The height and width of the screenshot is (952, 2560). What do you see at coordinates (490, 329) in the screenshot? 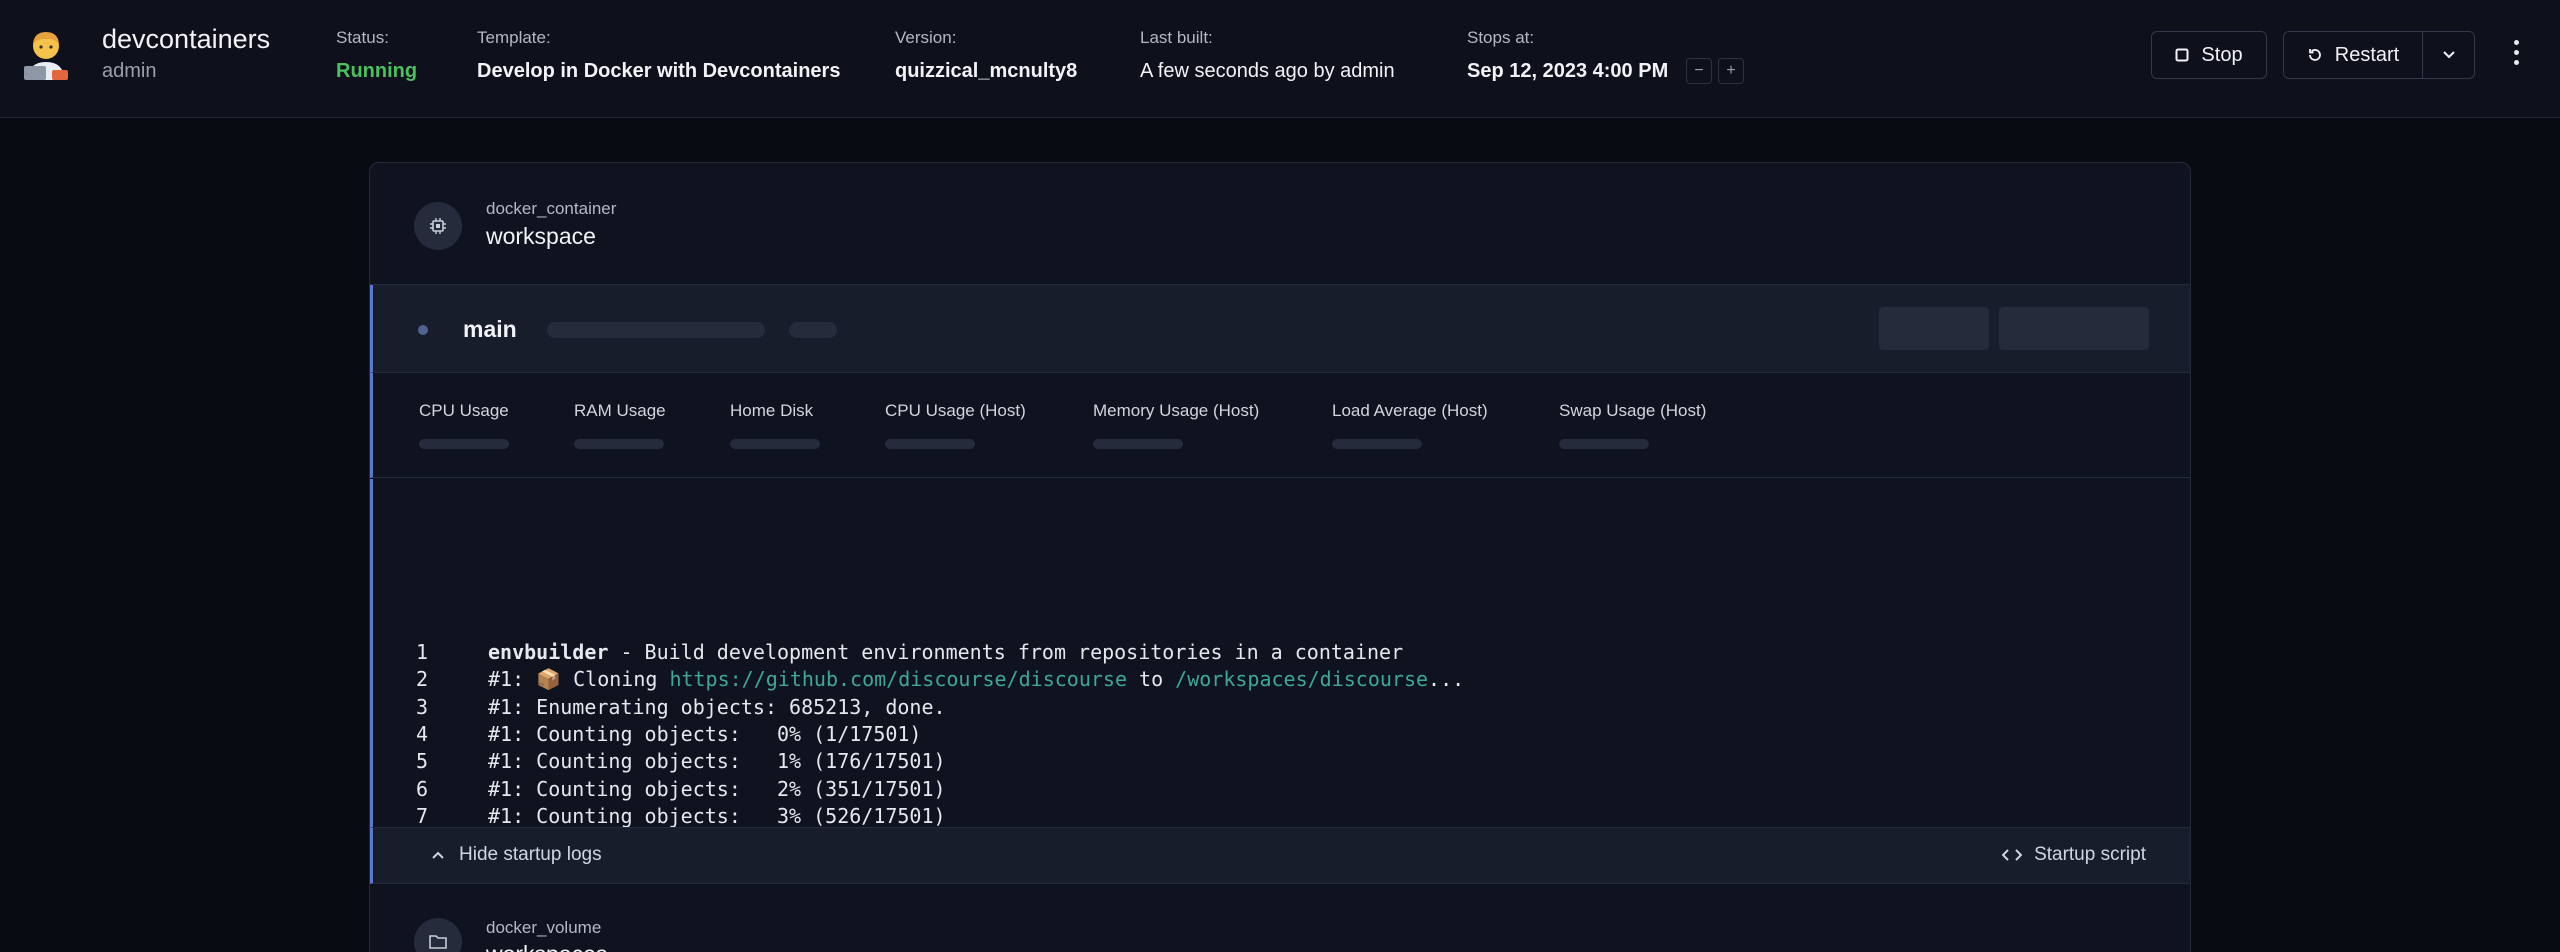
I see `agent-name: main` at bounding box center [490, 329].